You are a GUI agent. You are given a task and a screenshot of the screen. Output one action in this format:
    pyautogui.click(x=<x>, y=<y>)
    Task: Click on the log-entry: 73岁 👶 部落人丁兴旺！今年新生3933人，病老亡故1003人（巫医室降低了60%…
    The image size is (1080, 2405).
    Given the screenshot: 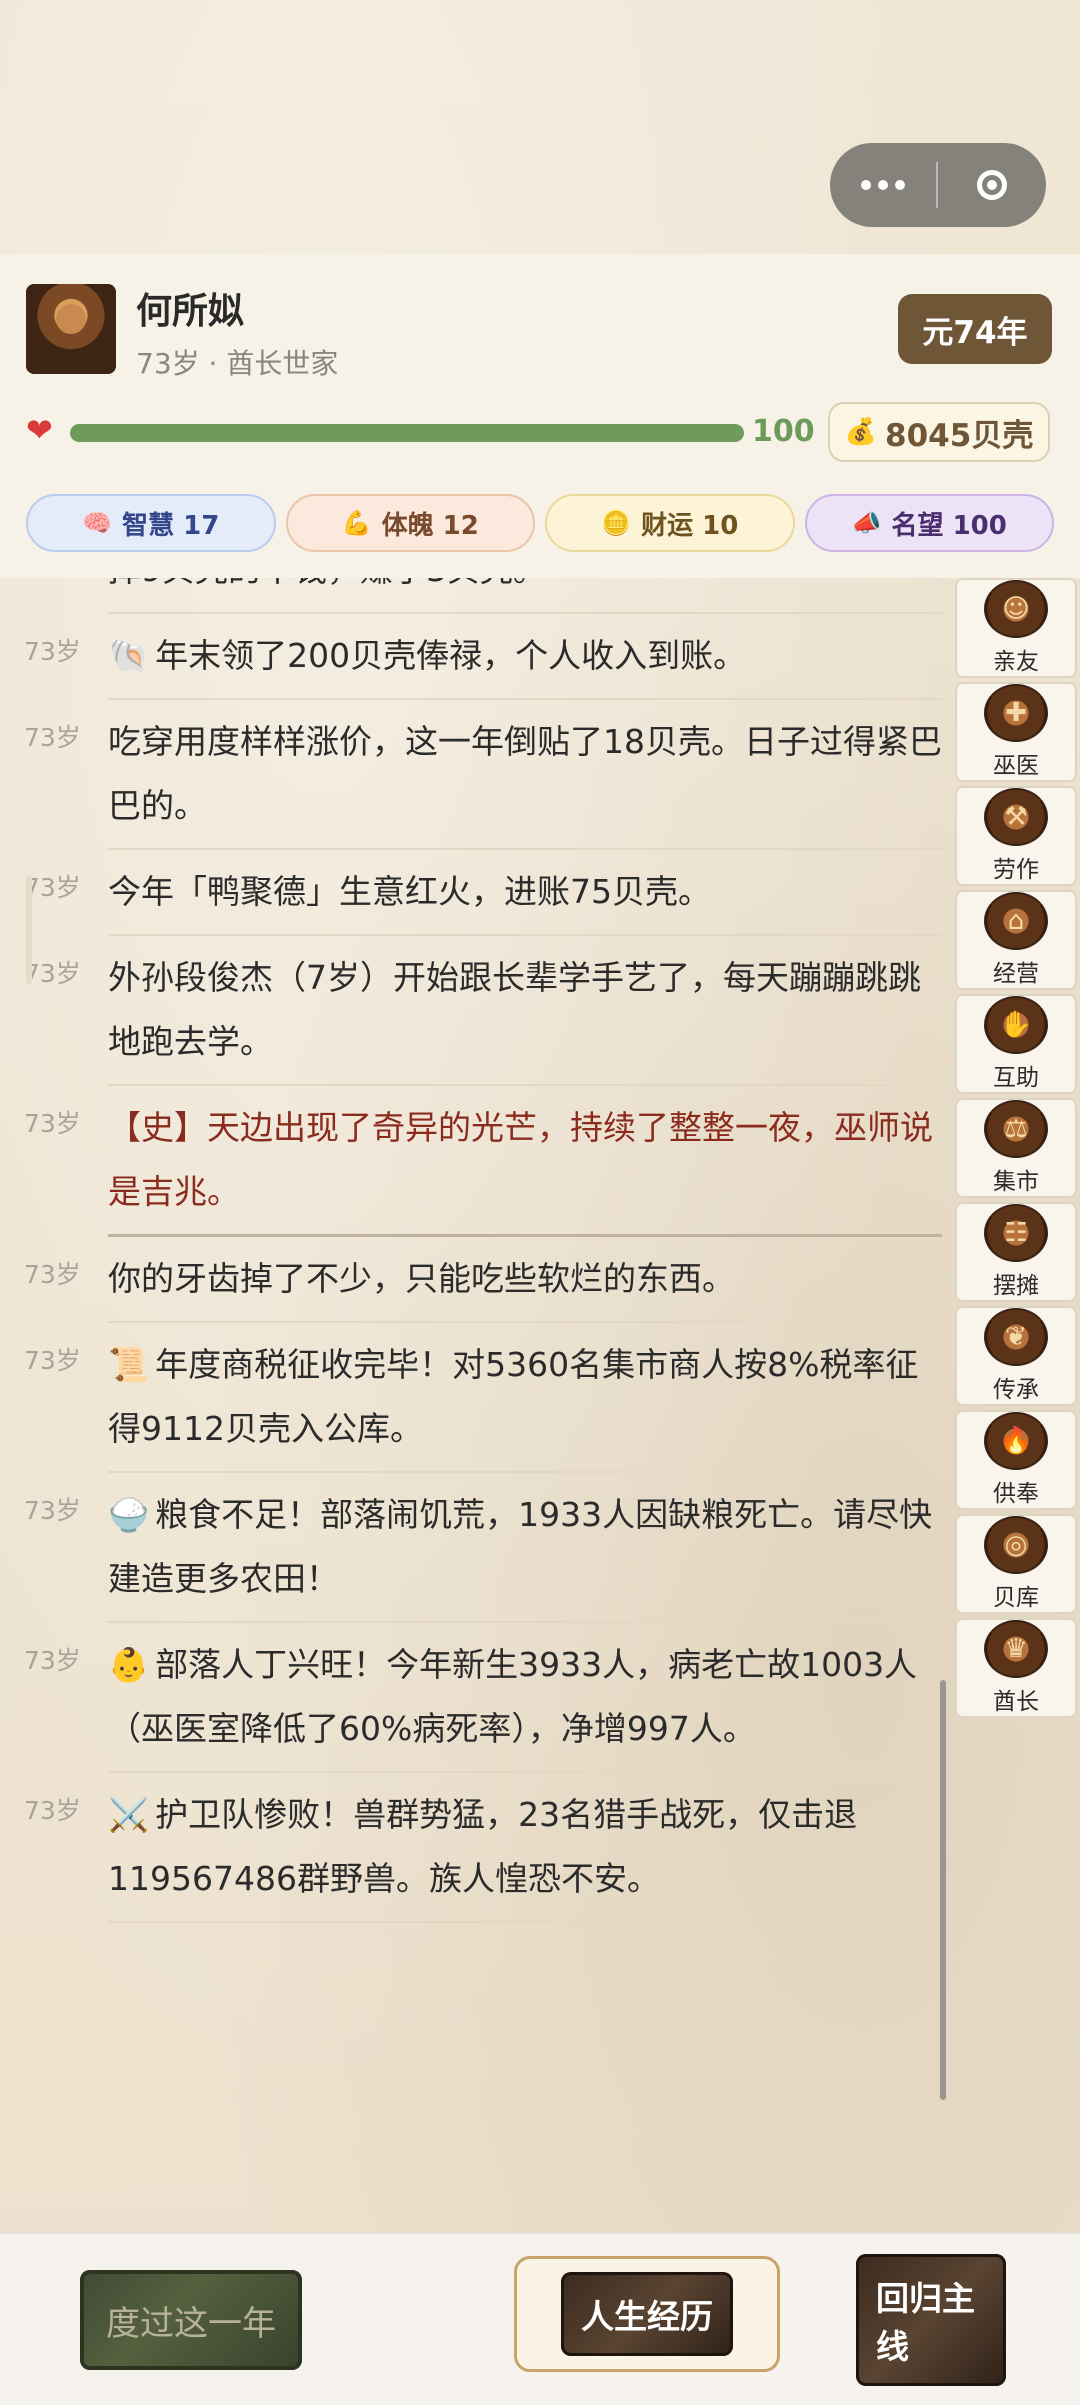 What is the action you would take?
    pyautogui.click(x=483, y=1698)
    